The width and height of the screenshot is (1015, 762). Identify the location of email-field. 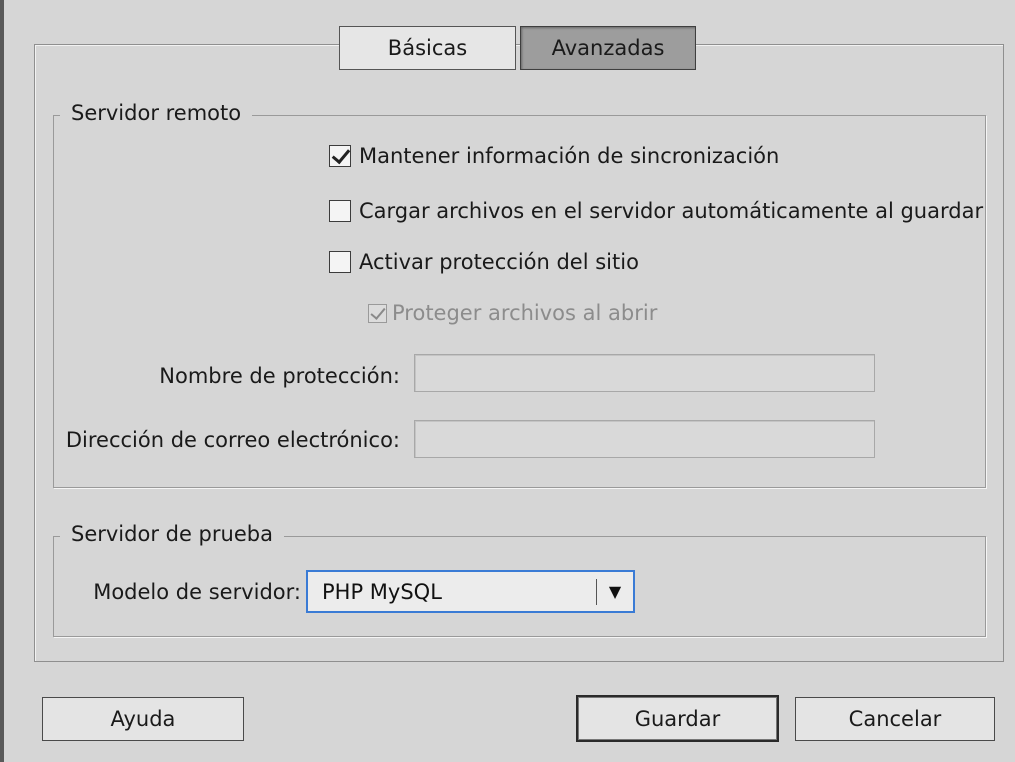
(644, 439).